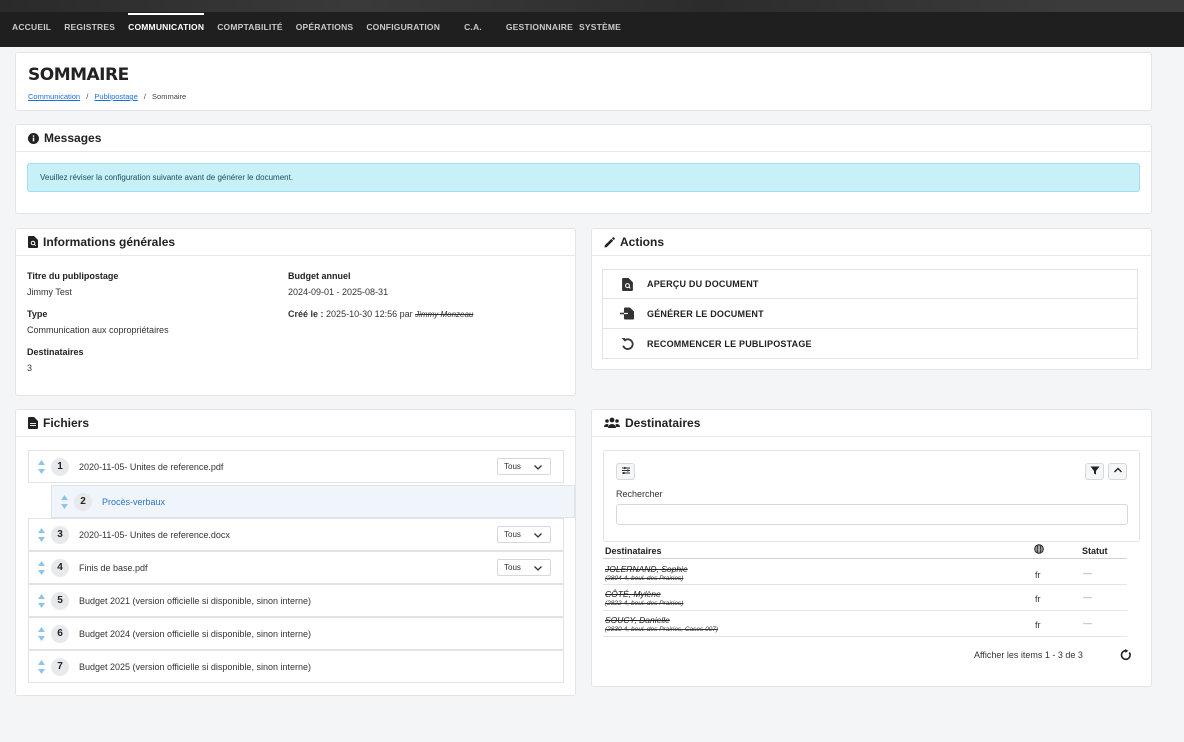  I want to click on search-input, so click(872, 514).